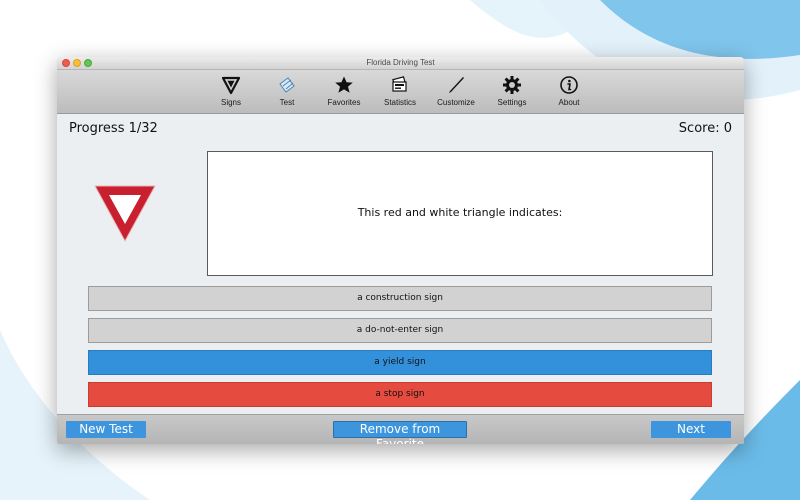 The width and height of the screenshot is (800, 500). Describe the element at coordinates (705, 128) in the screenshot. I see `score-label: Score: 0` at that location.